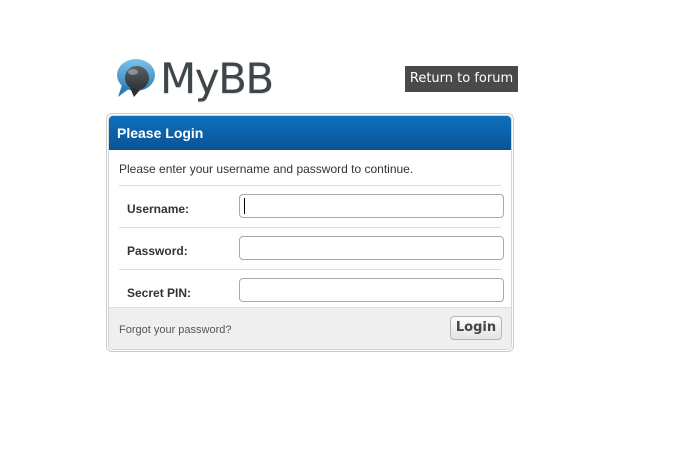 This screenshot has height=456, width=682. Describe the element at coordinates (371, 206) in the screenshot. I see `username-input` at that location.